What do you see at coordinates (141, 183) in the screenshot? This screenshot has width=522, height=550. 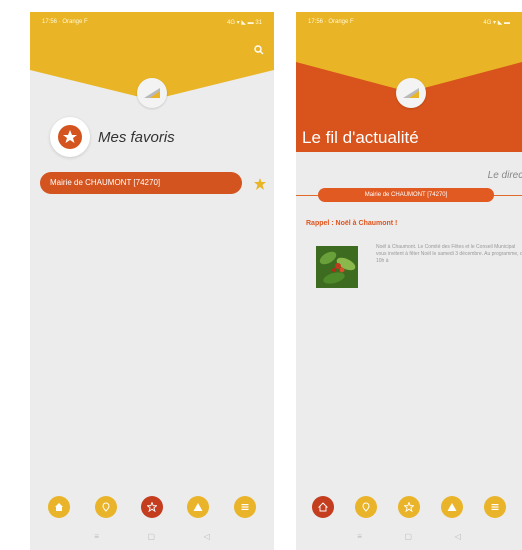 I see `favorite-item: Mairie de CHAUMONT [74270]` at bounding box center [141, 183].